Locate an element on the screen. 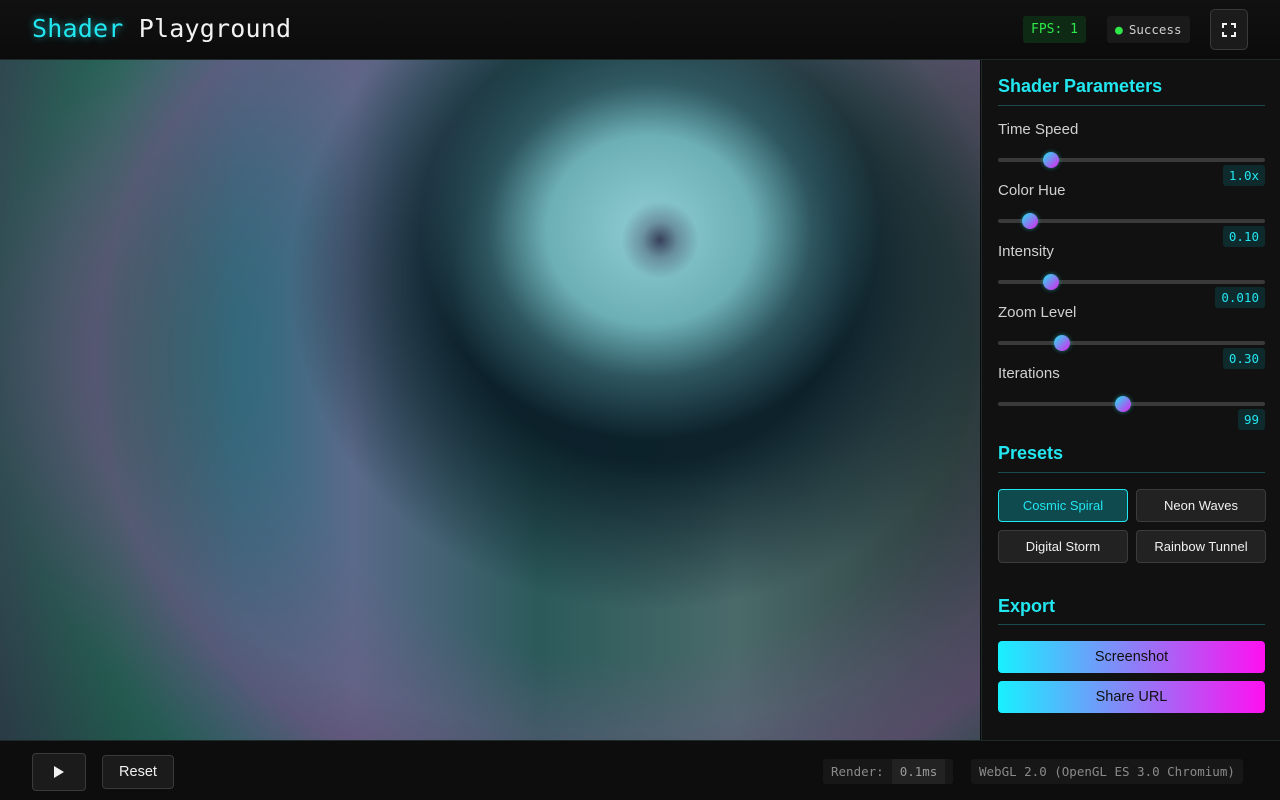 This screenshot has width=1280, height=800. param-zoom-level: Zoom Level 0.30 is located at coordinates (1131, 336).